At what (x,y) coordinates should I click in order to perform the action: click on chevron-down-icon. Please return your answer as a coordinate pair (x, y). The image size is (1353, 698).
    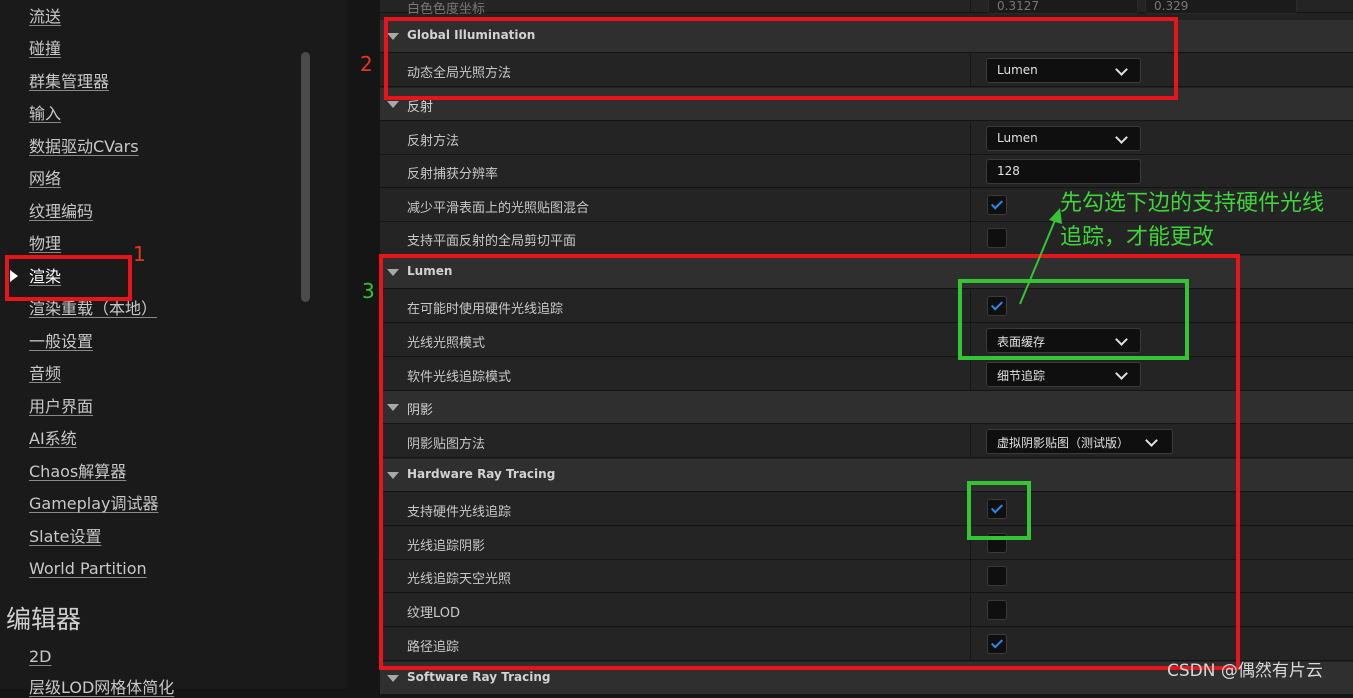
    Looking at the image, I should click on (1121, 137).